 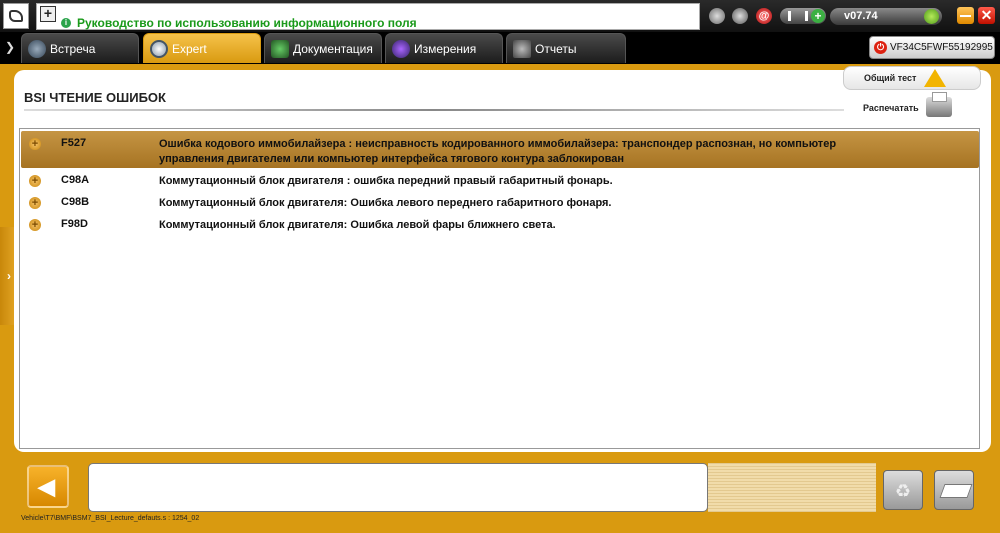 What do you see at coordinates (792, 487) in the screenshot?
I see `status-area` at bounding box center [792, 487].